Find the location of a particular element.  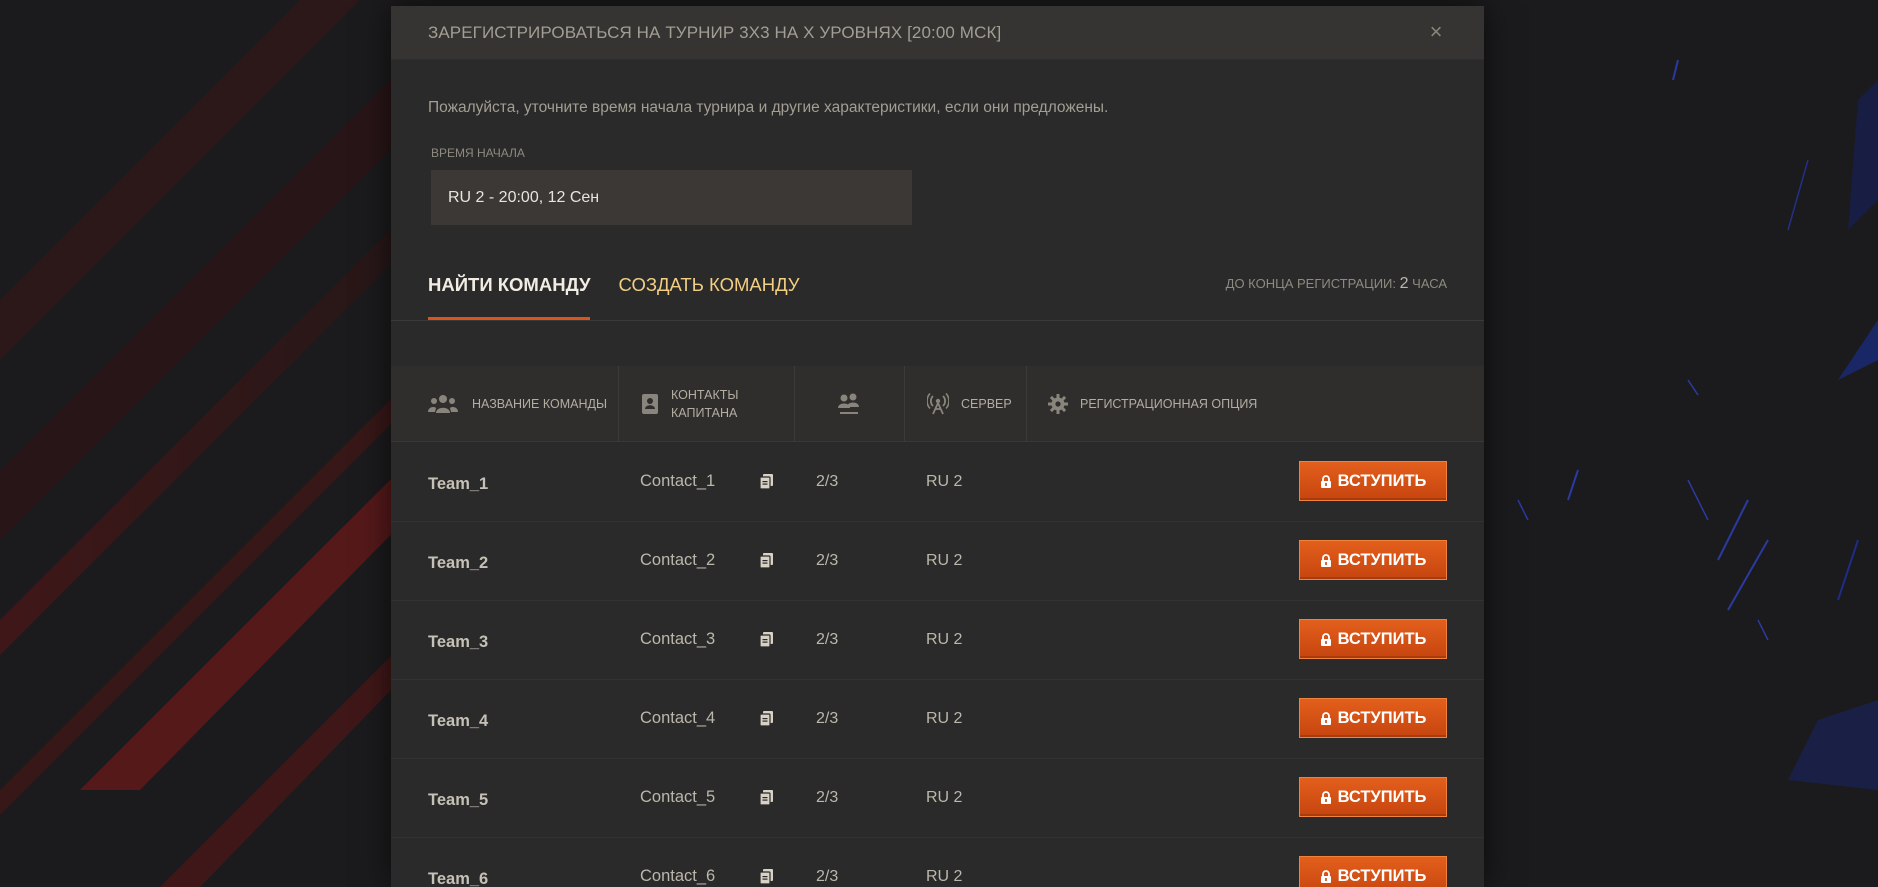

column-team-name-label: НАЗВАНИЕ КОМАНДЫ is located at coordinates (540, 403).